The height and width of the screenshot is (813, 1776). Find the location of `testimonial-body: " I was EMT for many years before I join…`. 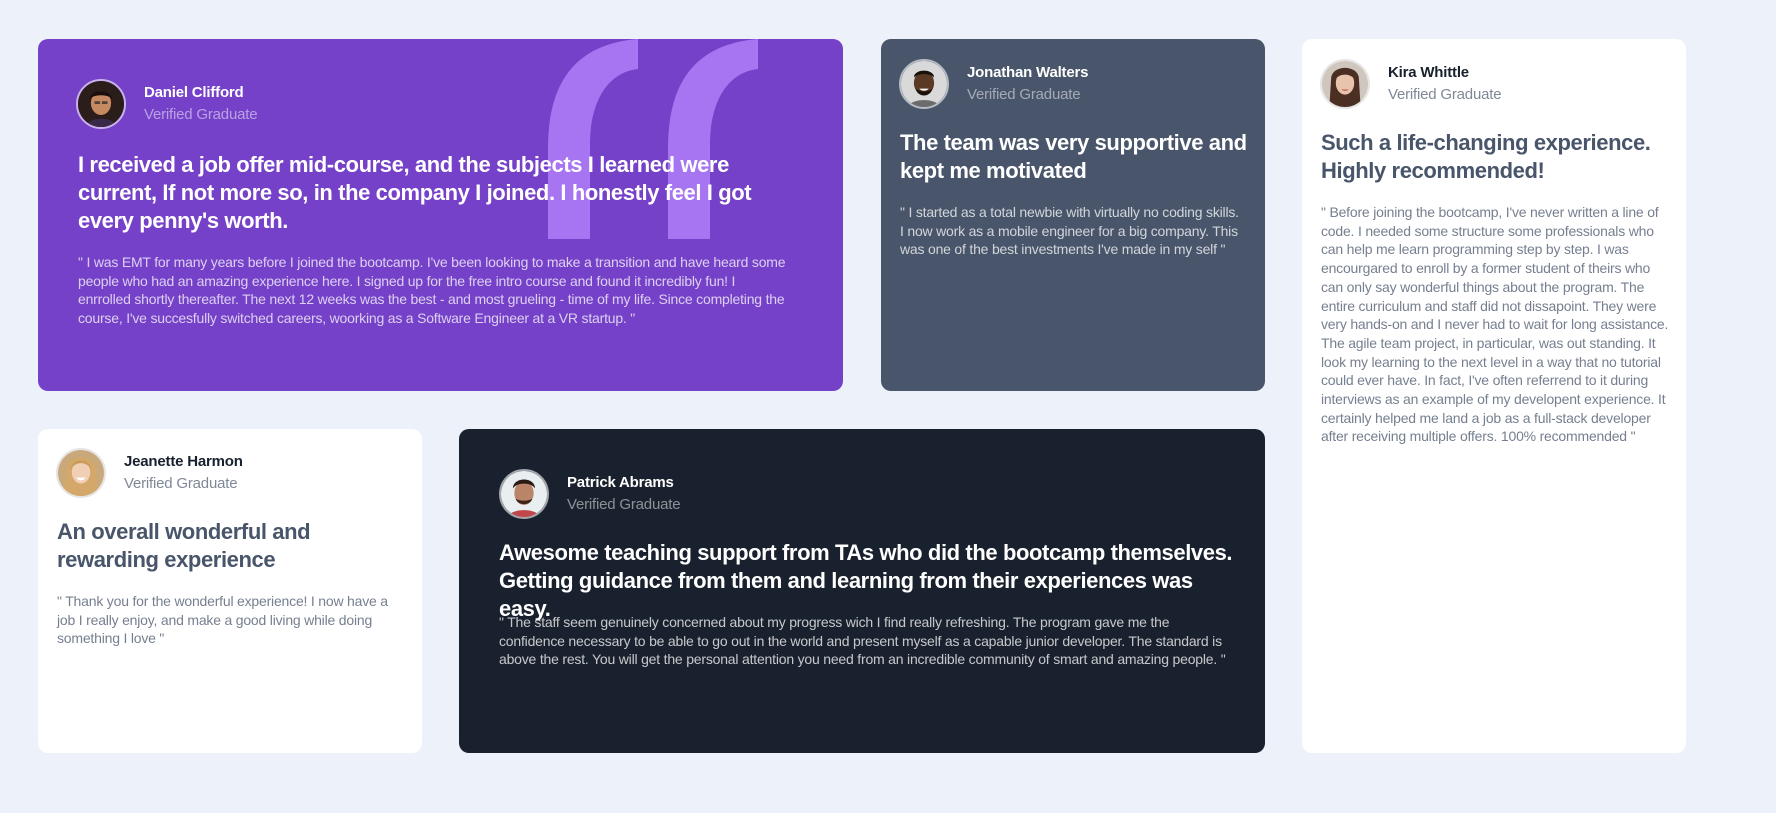

testimonial-body: " I was EMT for many years before I join… is located at coordinates (432, 290).